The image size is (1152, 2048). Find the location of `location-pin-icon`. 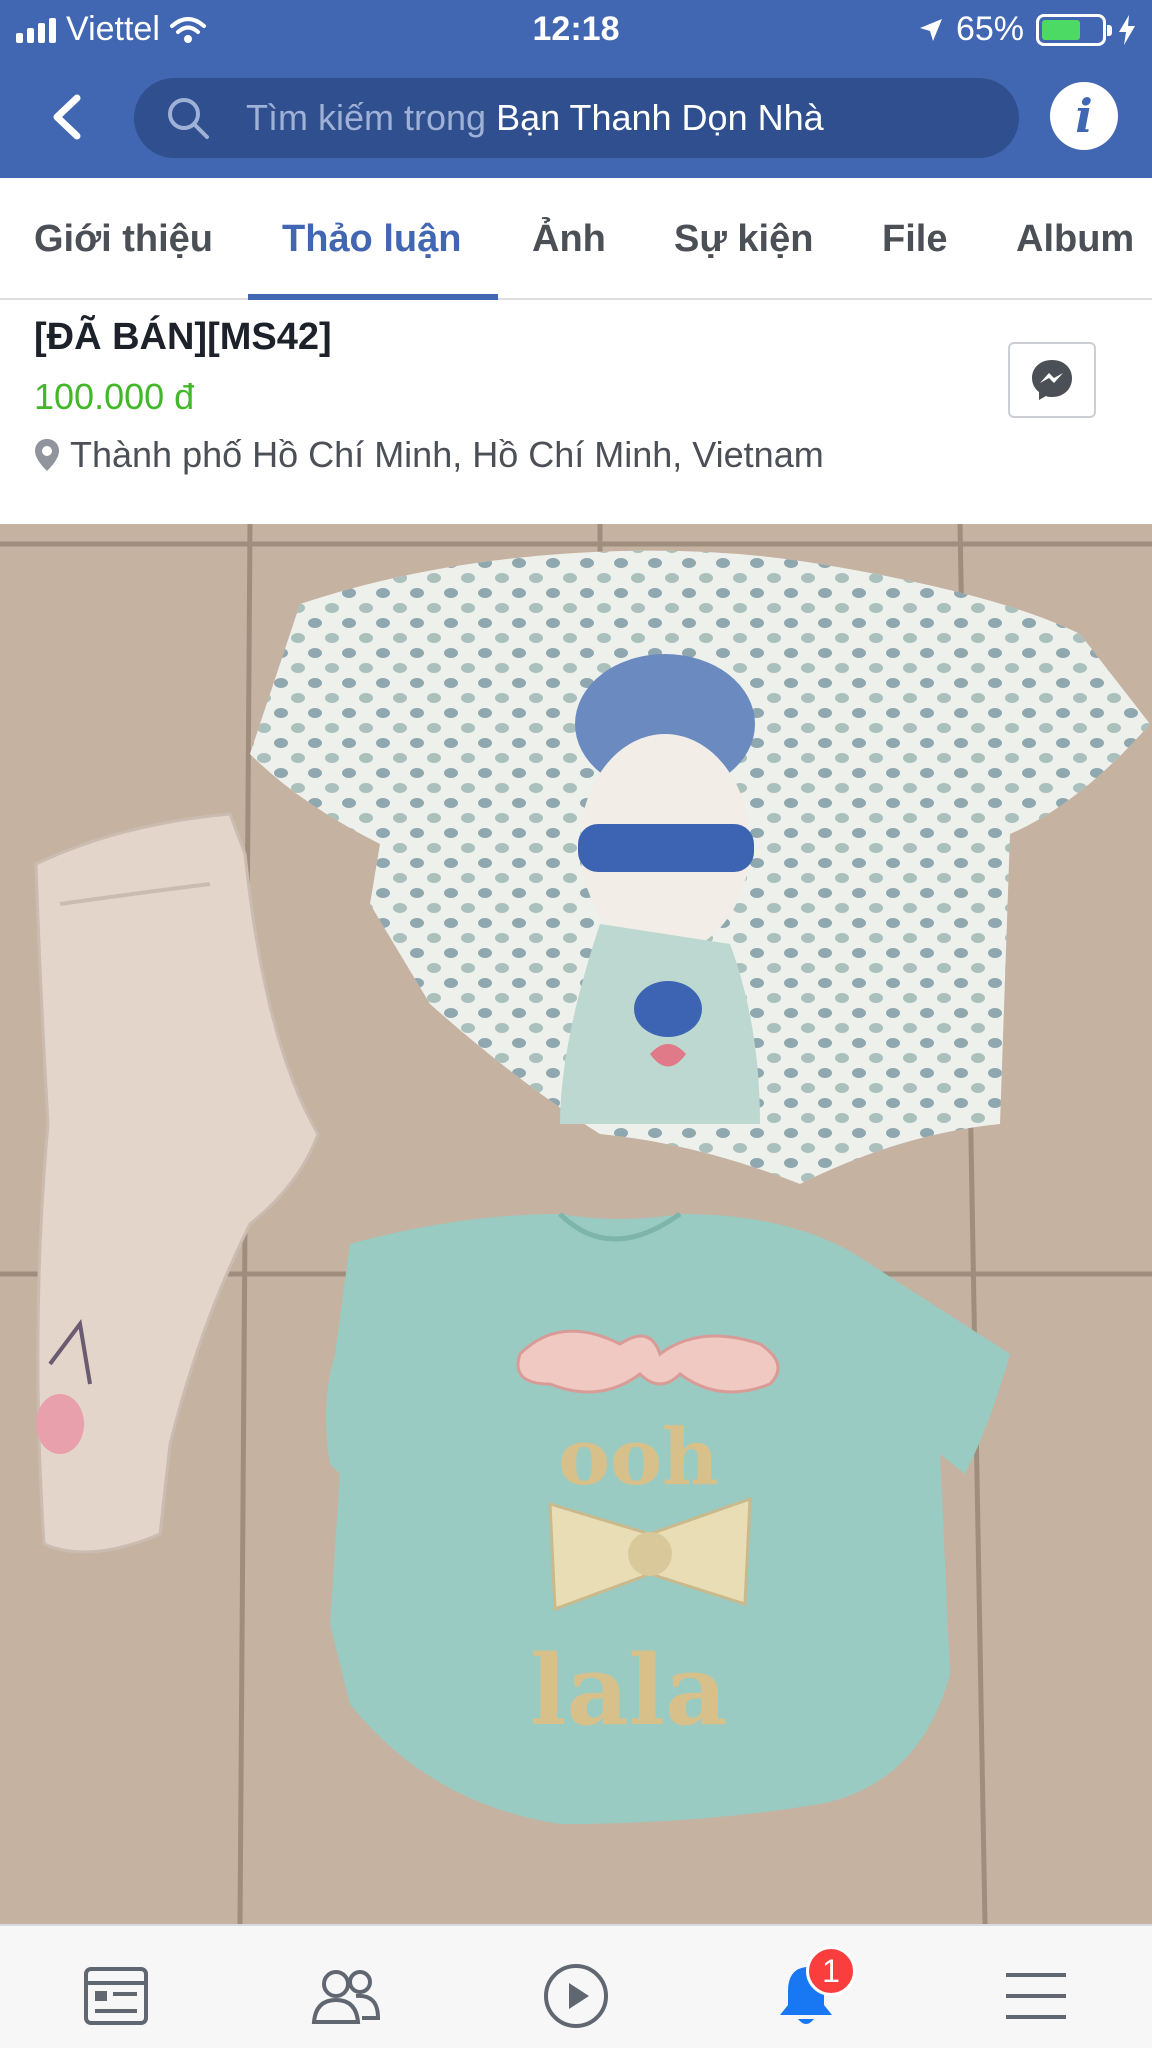

location-pin-icon is located at coordinates (47, 455).